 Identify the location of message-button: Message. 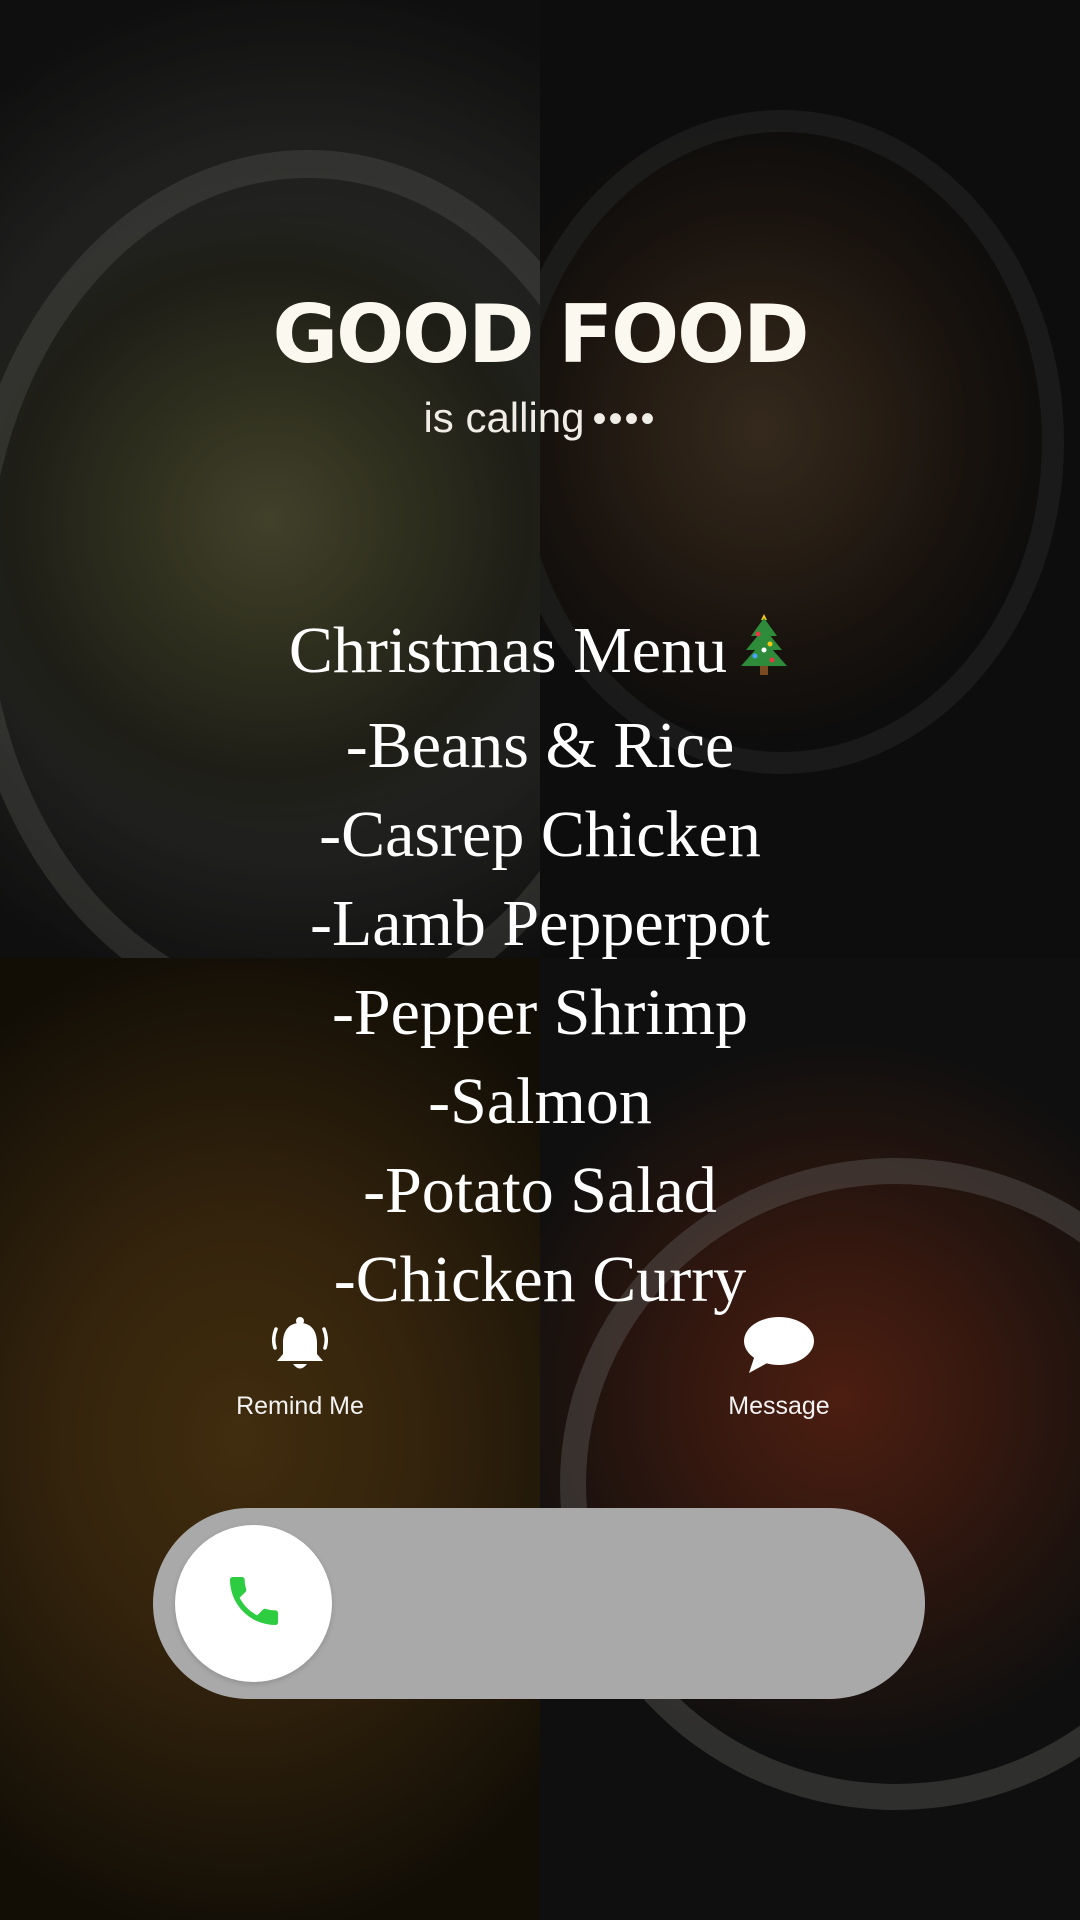
(779, 1368).